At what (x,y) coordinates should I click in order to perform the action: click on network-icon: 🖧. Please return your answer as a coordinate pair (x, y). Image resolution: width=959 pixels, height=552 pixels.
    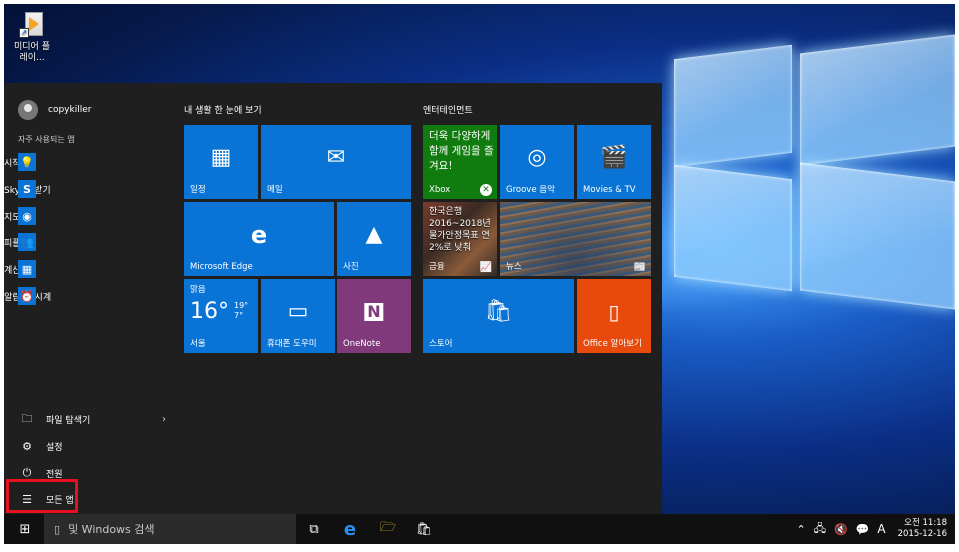
    Looking at the image, I should click on (820, 529).